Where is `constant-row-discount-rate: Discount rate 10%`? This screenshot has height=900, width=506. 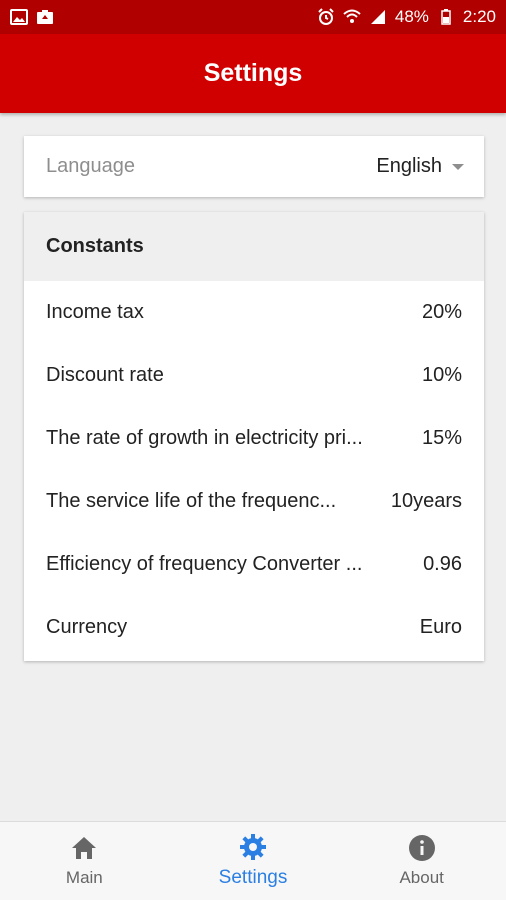 constant-row-discount-rate: Discount rate 10% is located at coordinates (254, 375).